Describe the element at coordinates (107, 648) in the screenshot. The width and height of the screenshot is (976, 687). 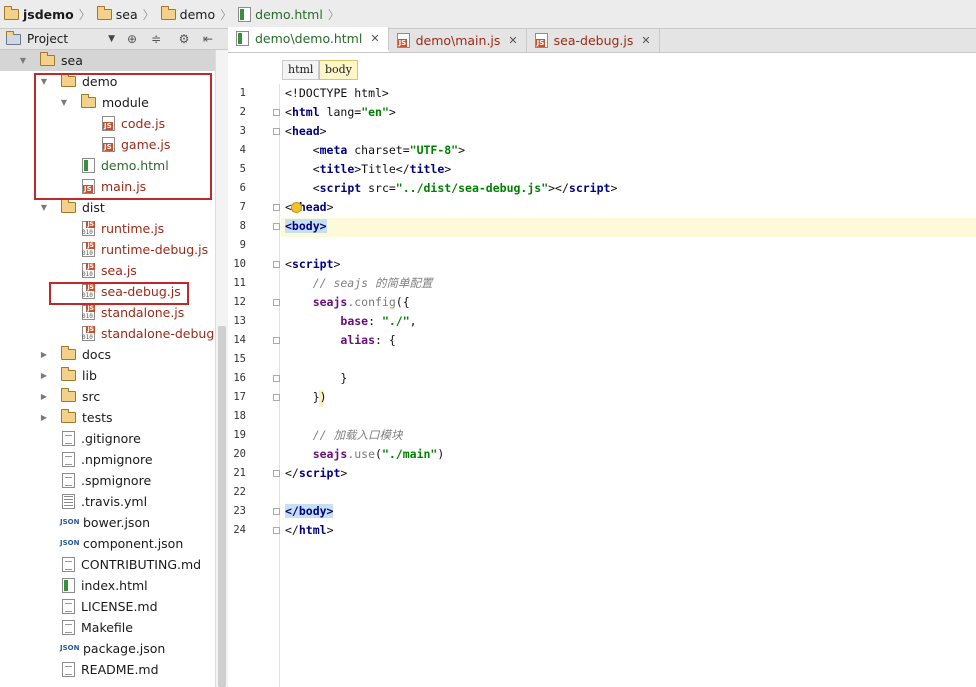
I see `tree-item-package-json: package.json` at that location.